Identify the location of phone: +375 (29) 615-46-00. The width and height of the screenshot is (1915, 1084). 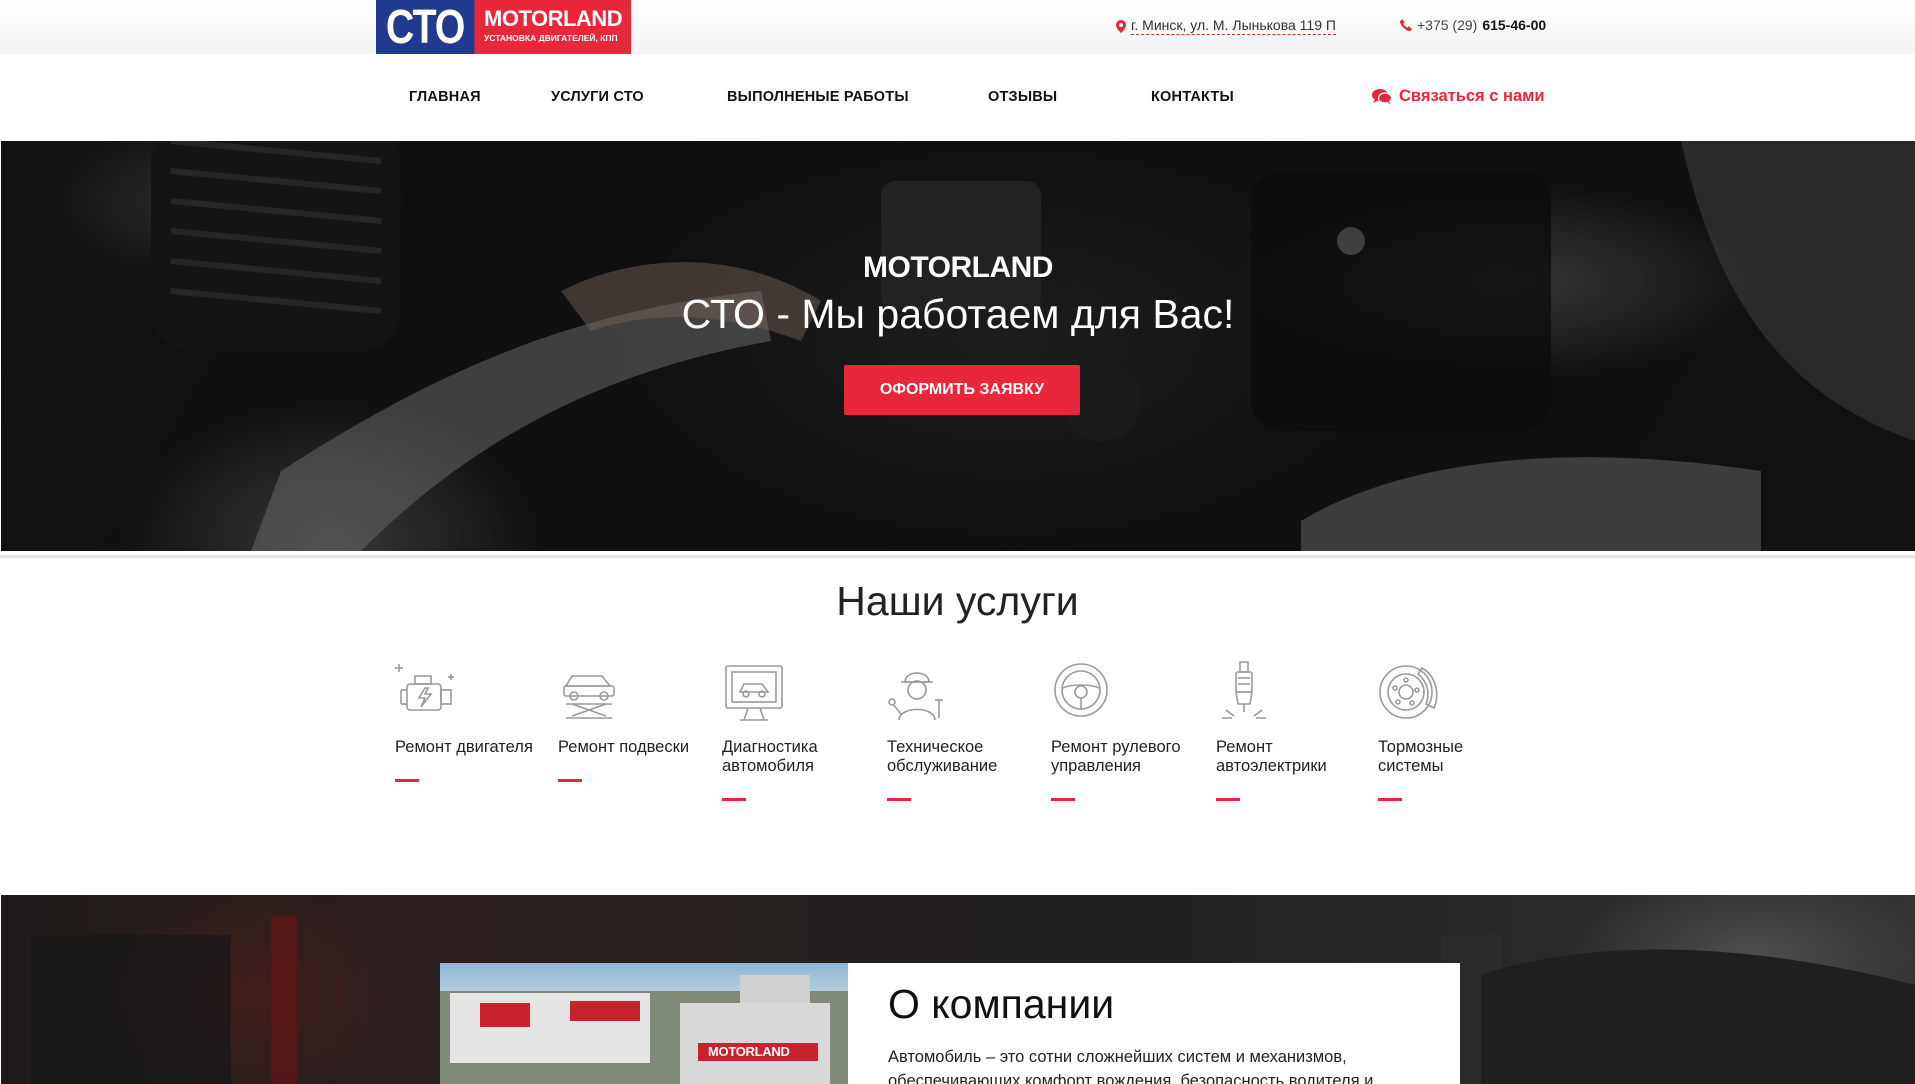
(1473, 25).